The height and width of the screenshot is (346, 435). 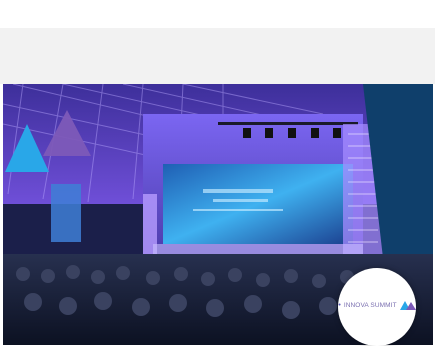 What do you see at coordinates (407, 305) in the screenshot?
I see `summit-logo-icon` at bounding box center [407, 305].